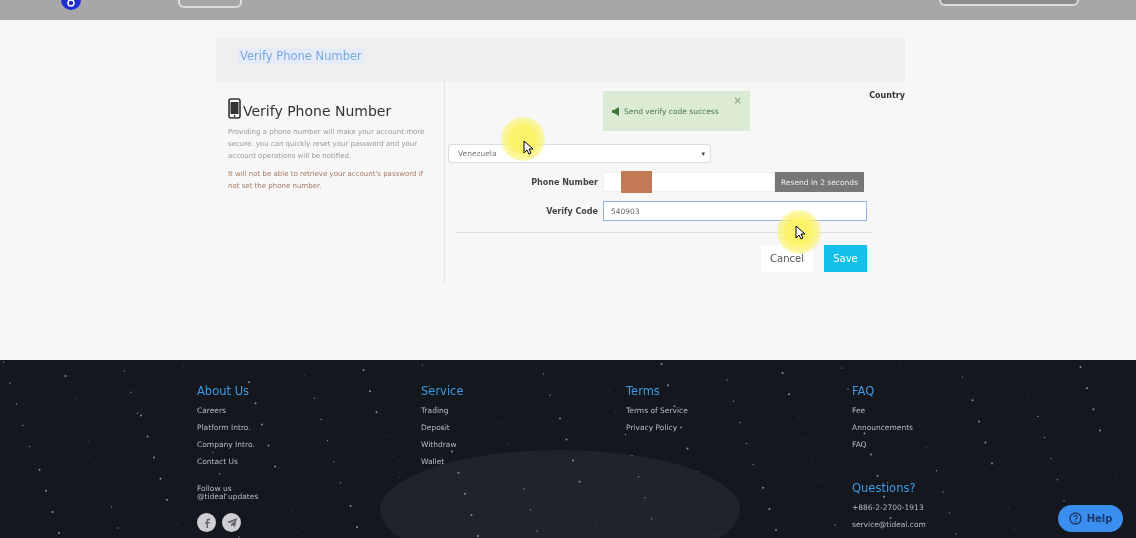  Describe the element at coordinates (234, 108) in the screenshot. I see `phone-icon` at that location.